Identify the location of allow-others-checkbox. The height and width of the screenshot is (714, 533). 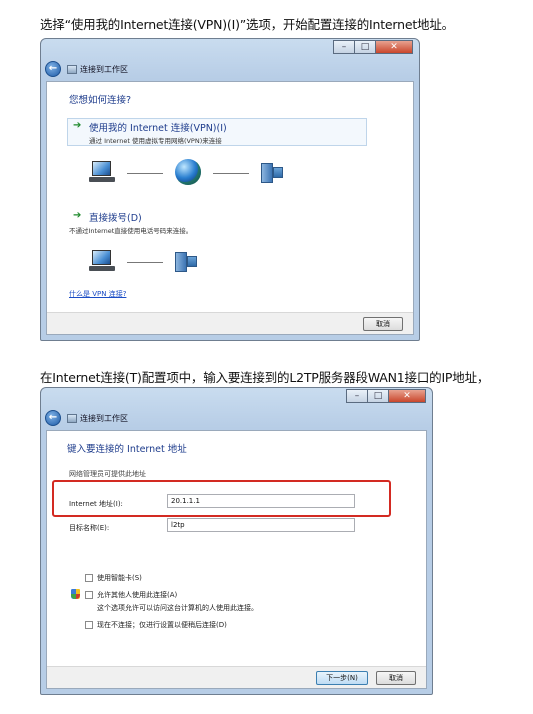
(89, 595).